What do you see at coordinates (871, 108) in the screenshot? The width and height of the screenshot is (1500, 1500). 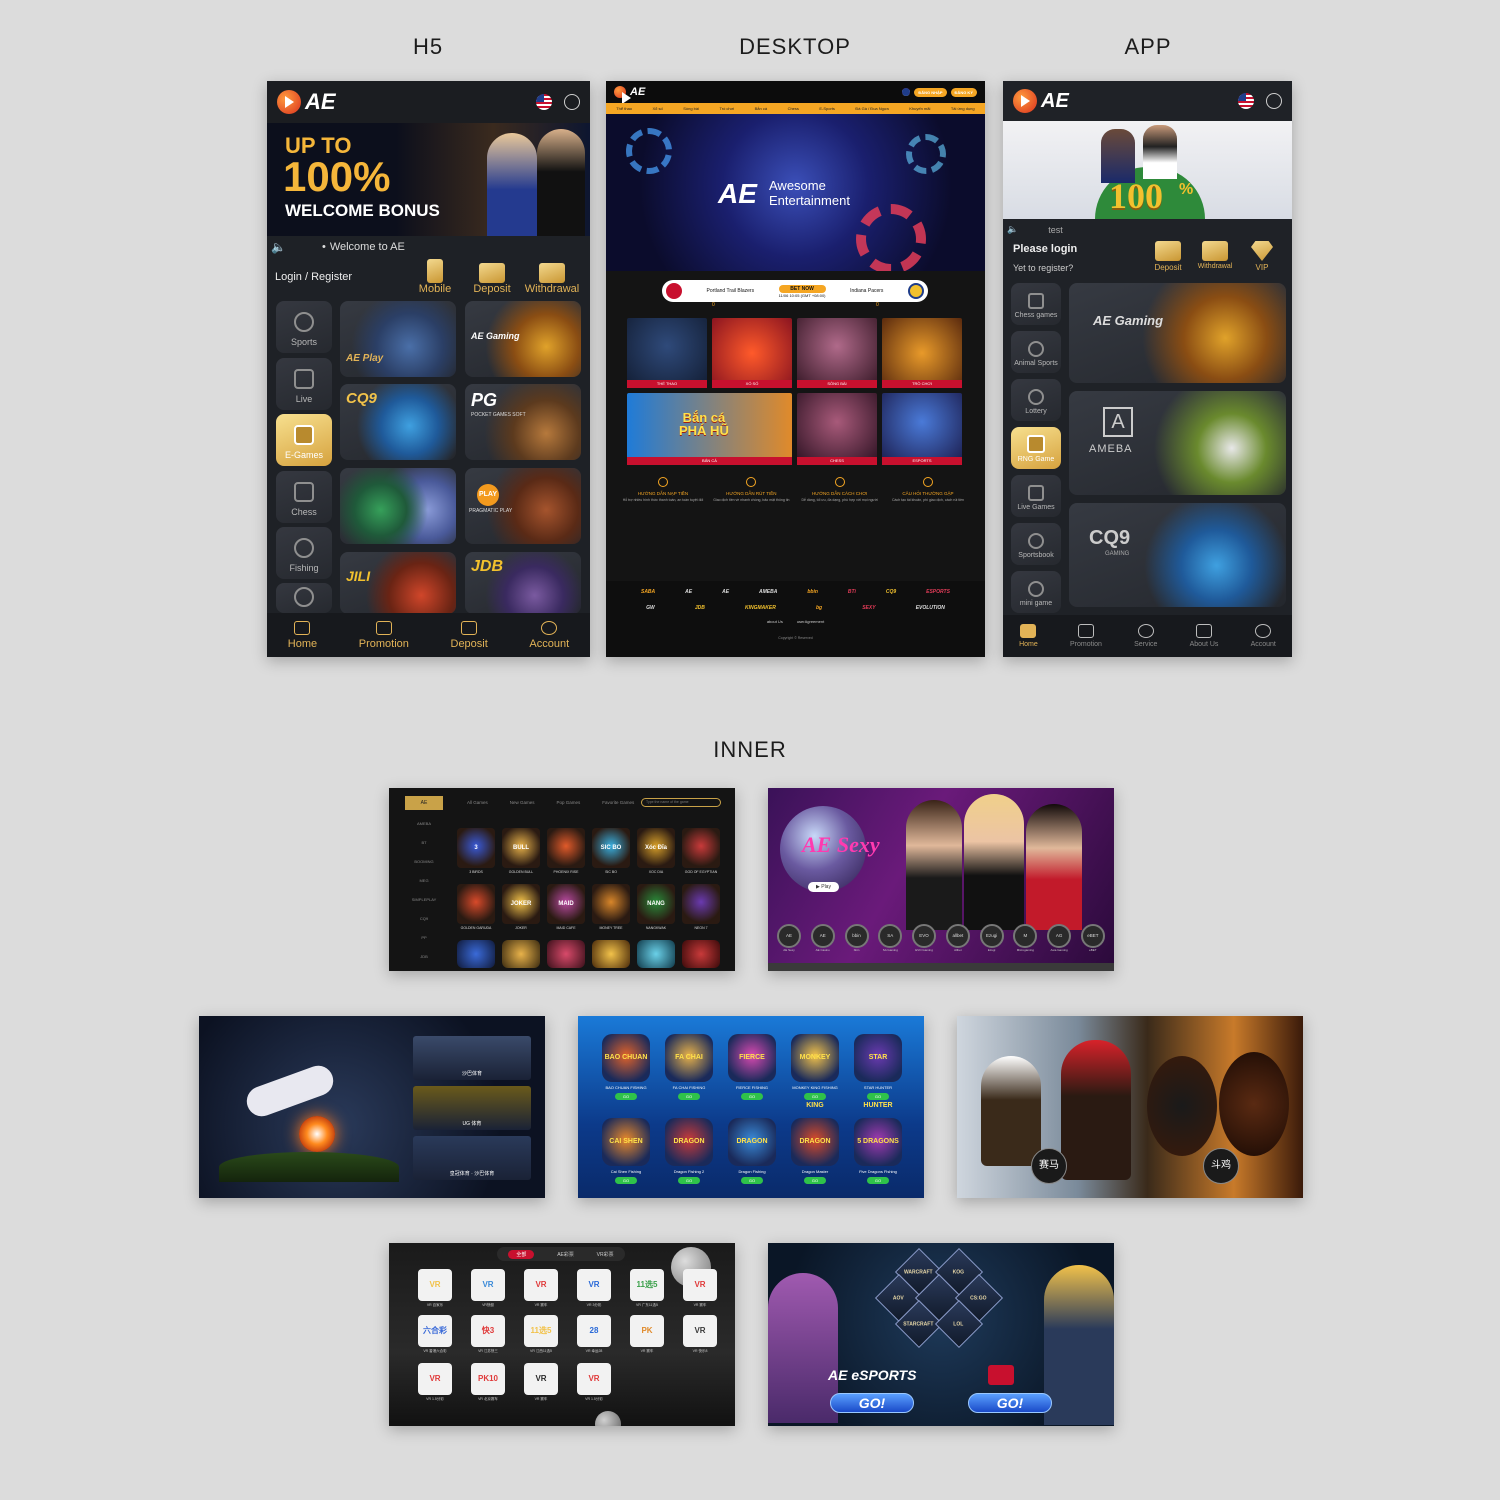 I see `menu-item: Đá Gà / Đua Ngựa` at bounding box center [871, 108].